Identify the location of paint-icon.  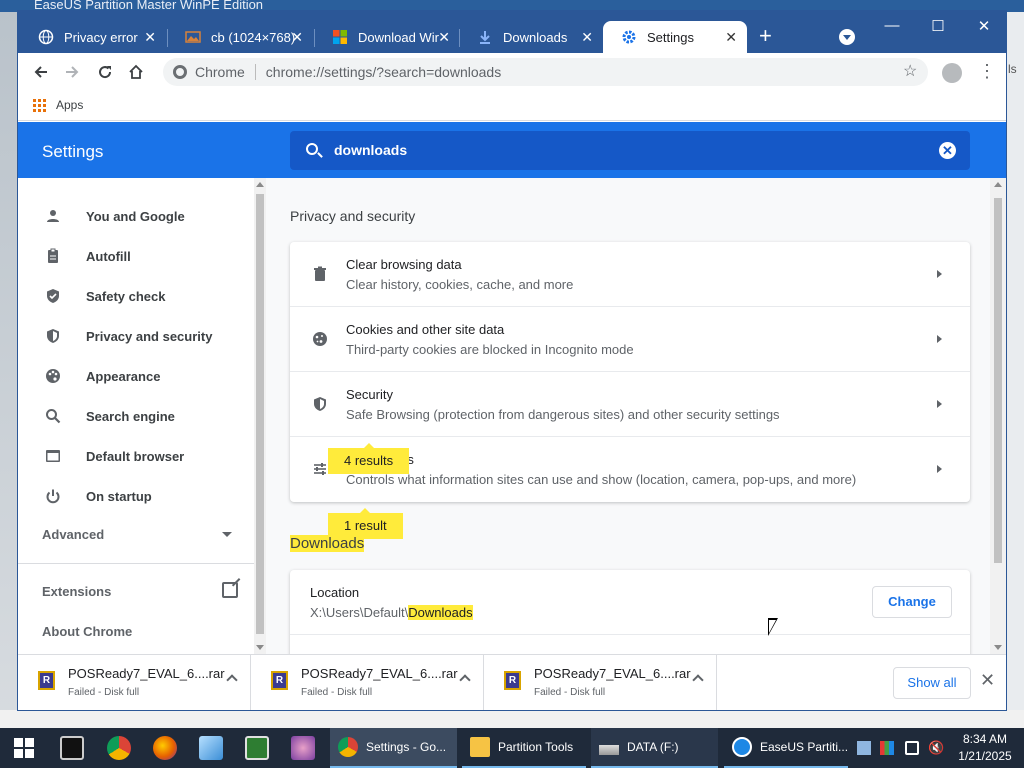
(303, 748).